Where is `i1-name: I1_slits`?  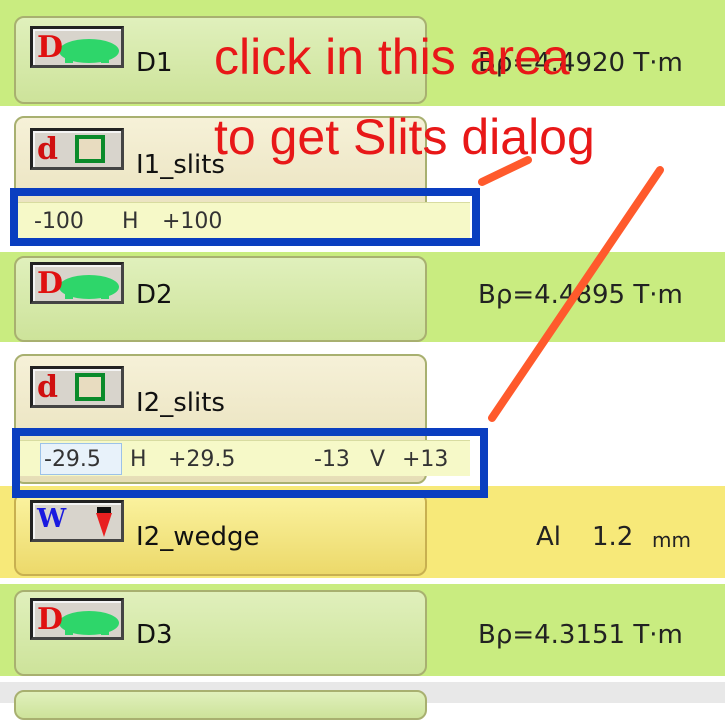
i1-name: I1_slits is located at coordinates (180, 165).